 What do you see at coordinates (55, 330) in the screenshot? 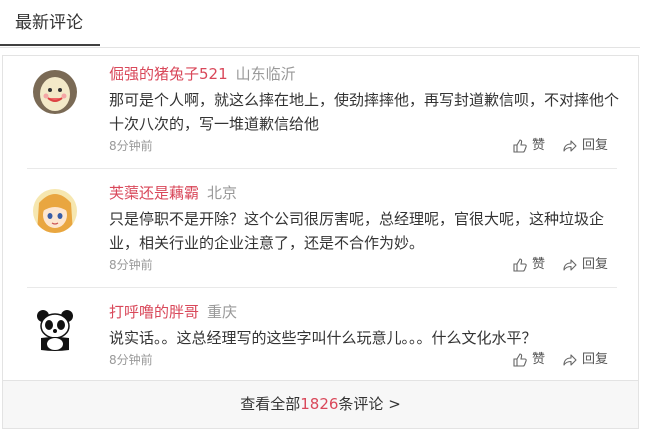
I see `panda-avatar-icon` at bounding box center [55, 330].